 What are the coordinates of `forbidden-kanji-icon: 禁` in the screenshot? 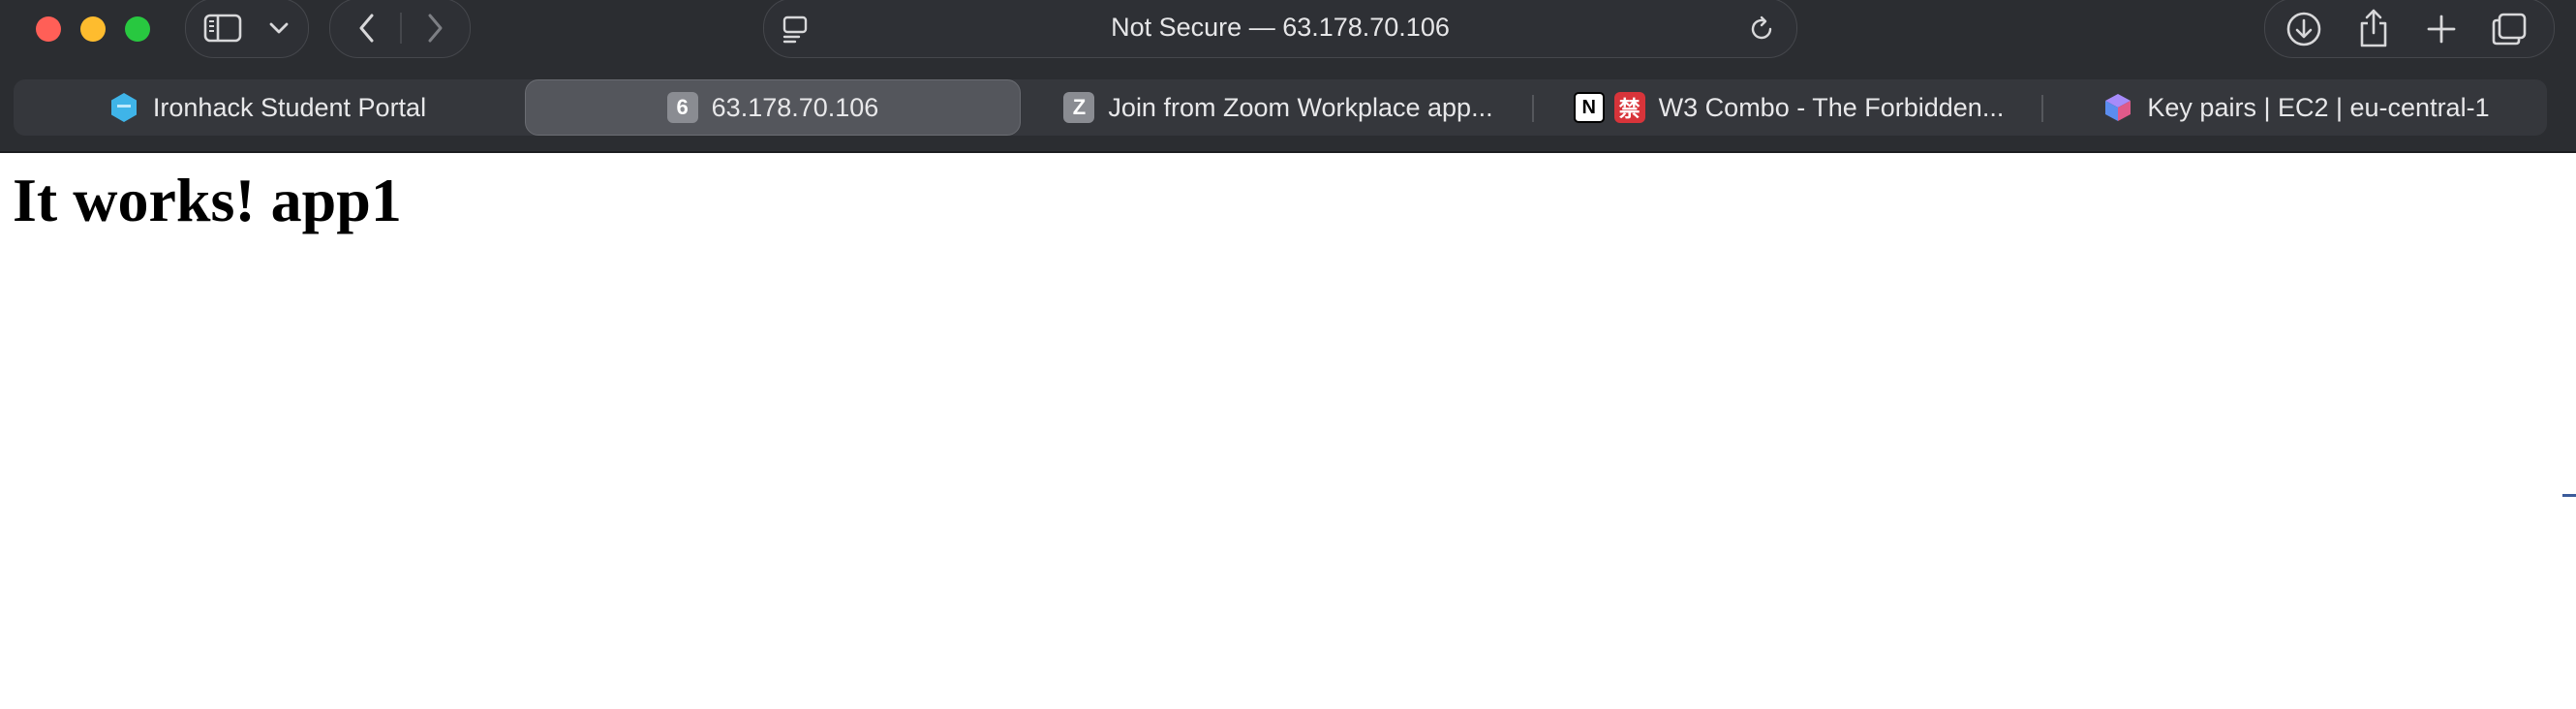 It's located at (1629, 107).